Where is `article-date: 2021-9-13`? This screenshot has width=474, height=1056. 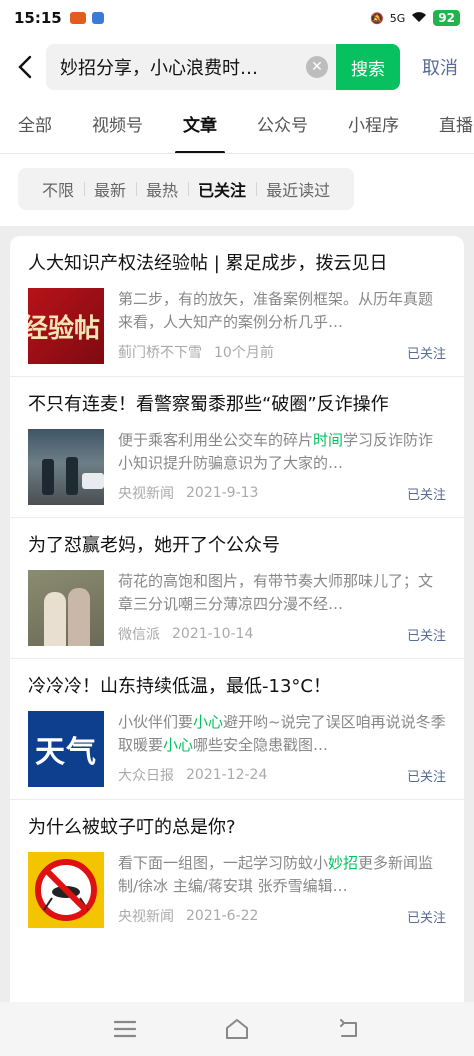 article-date: 2021-9-13 is located at coordinates (222, 493).